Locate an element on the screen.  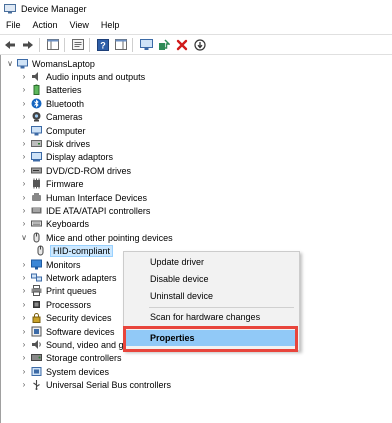
network-adapter-icon is located at coordinates (36, 277).